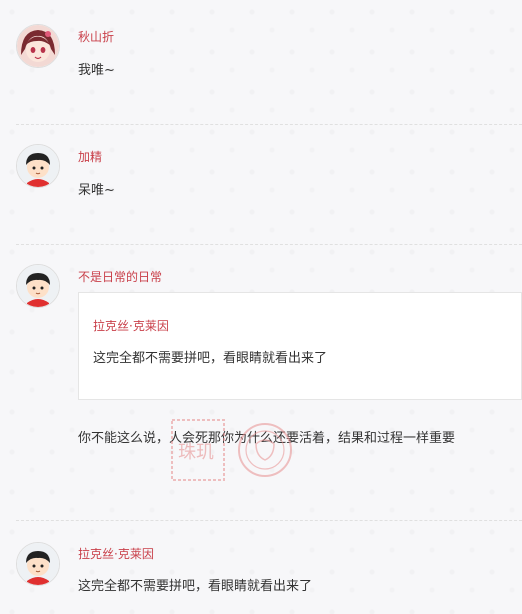 This screenshot has width=522, height=614. Describe the element at coordinates (131, 325) in the screenshot. I see `quoted-author: 拉克丝·克莱因` at that location.